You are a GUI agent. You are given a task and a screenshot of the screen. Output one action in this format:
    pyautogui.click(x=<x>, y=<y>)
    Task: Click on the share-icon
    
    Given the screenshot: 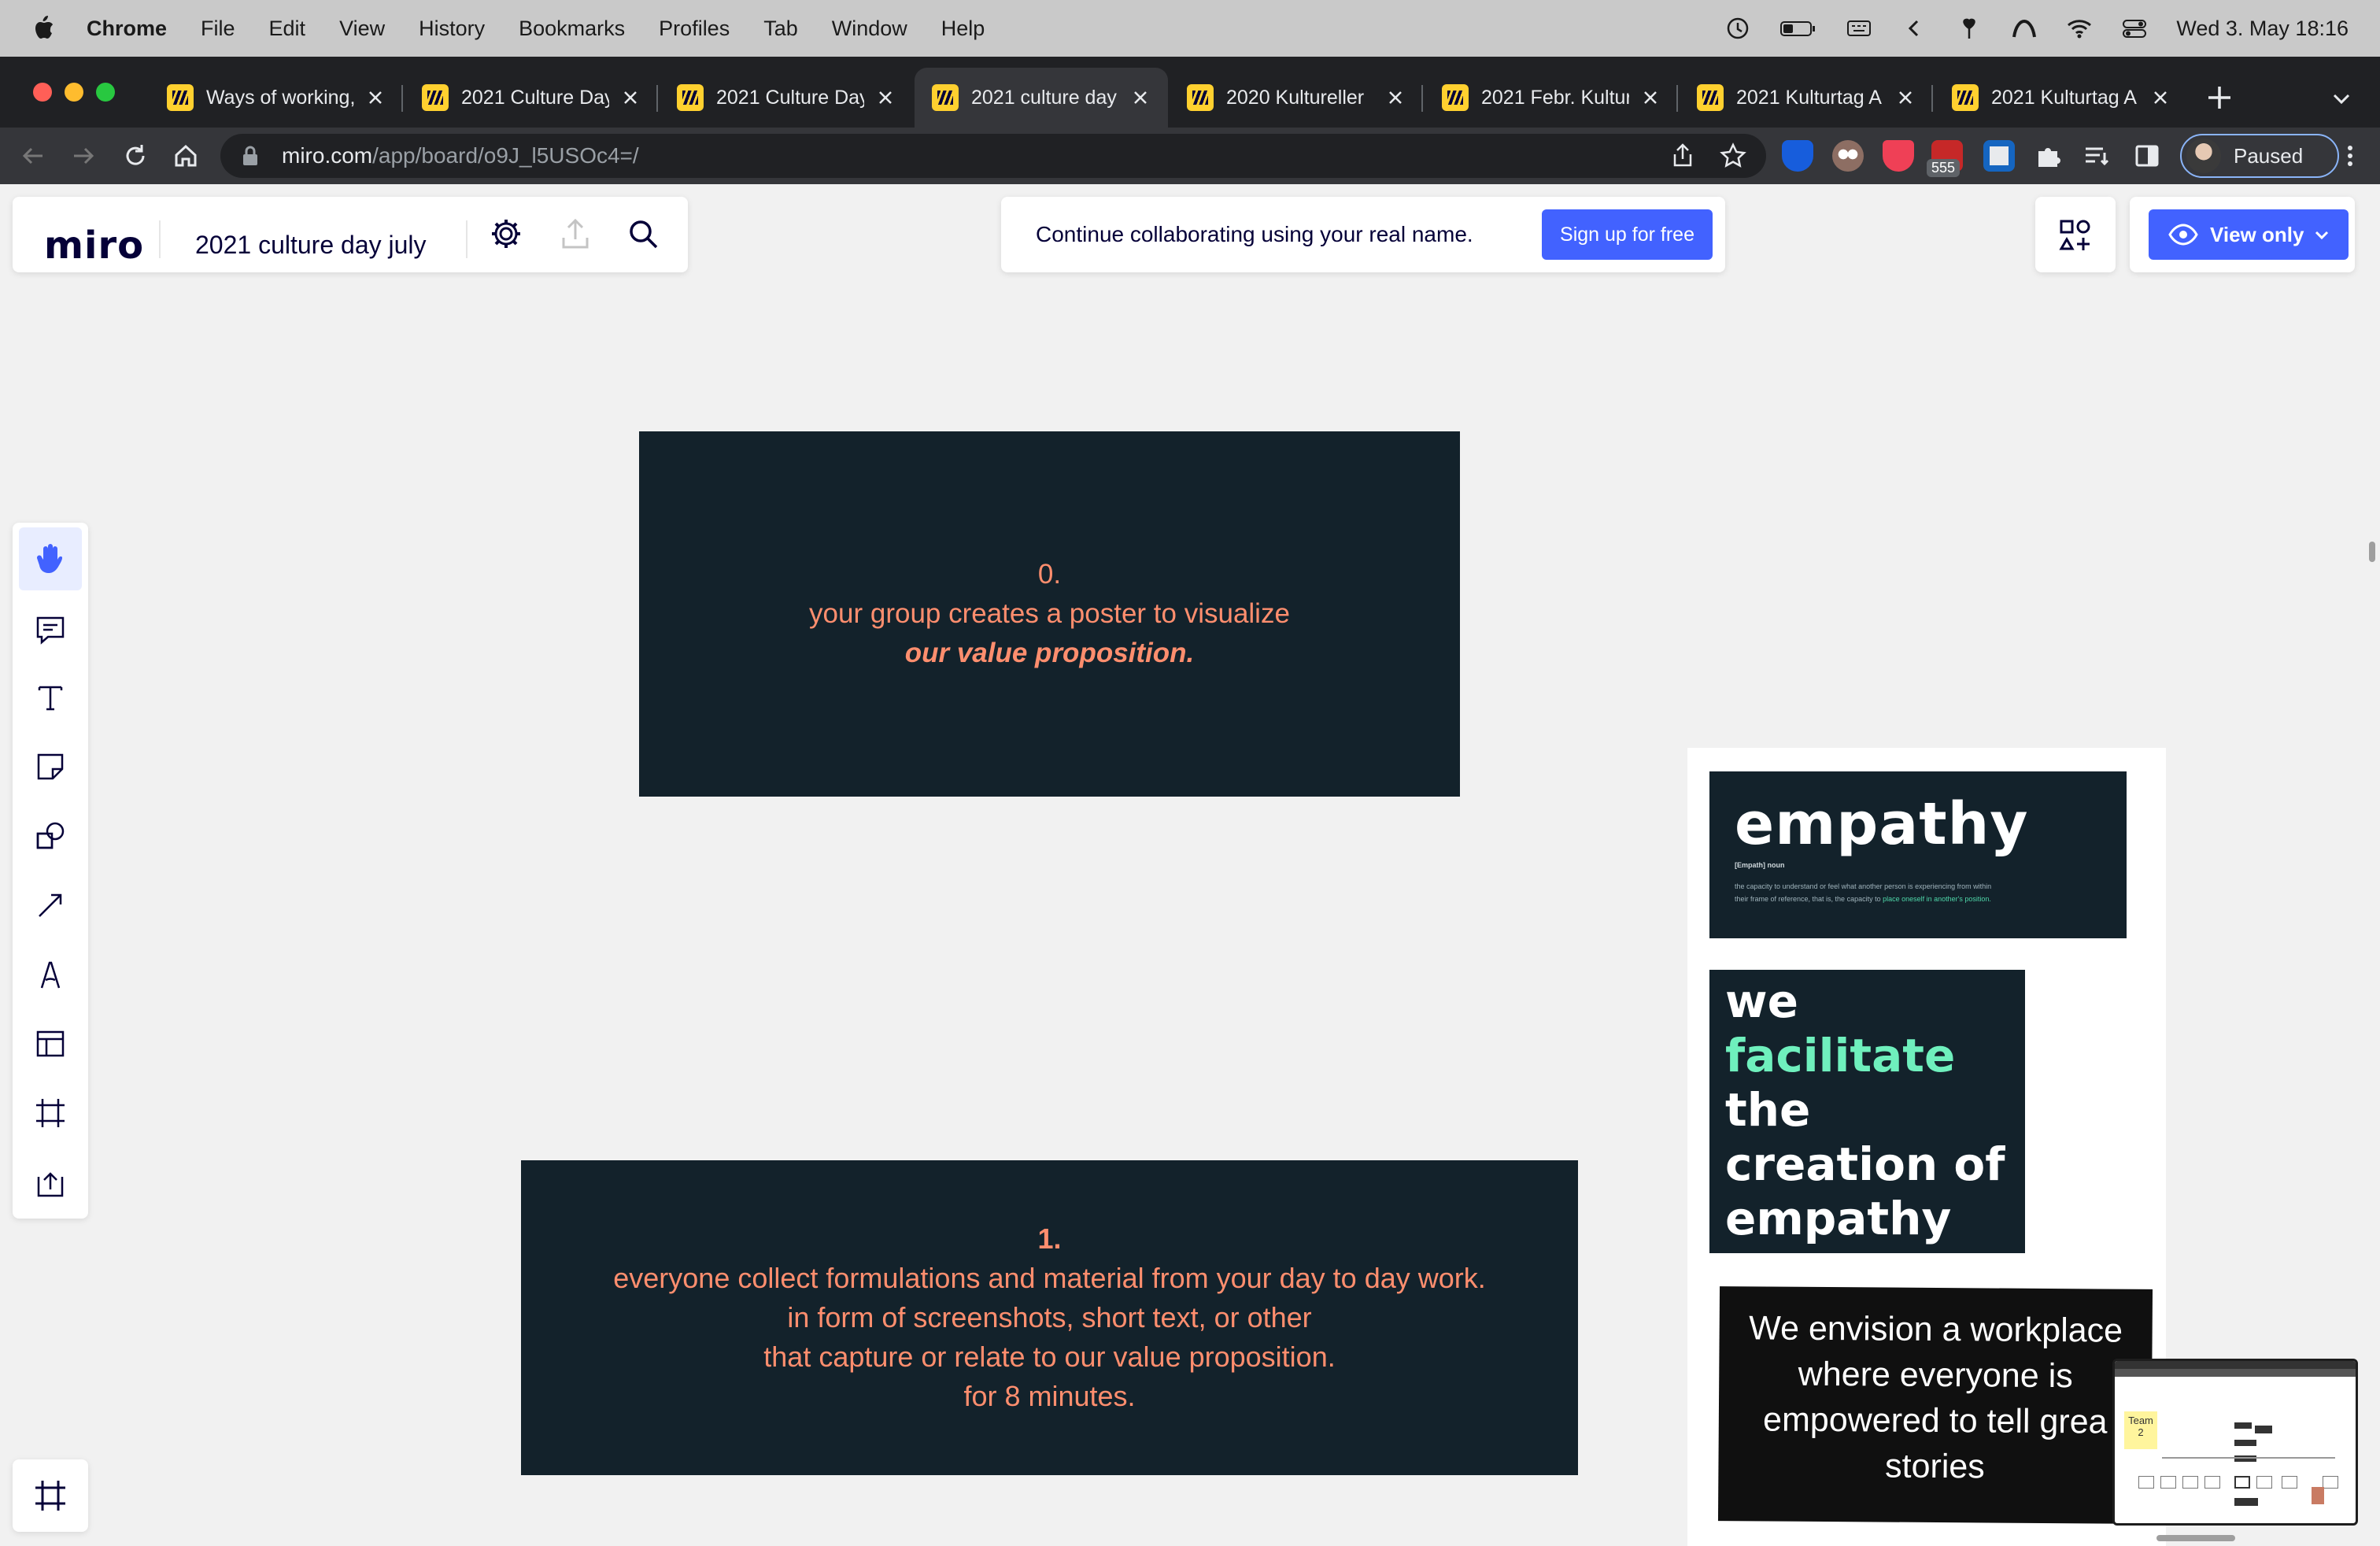 What is the action you would take?
    pyautogui.click(x=1683, y=156)
    